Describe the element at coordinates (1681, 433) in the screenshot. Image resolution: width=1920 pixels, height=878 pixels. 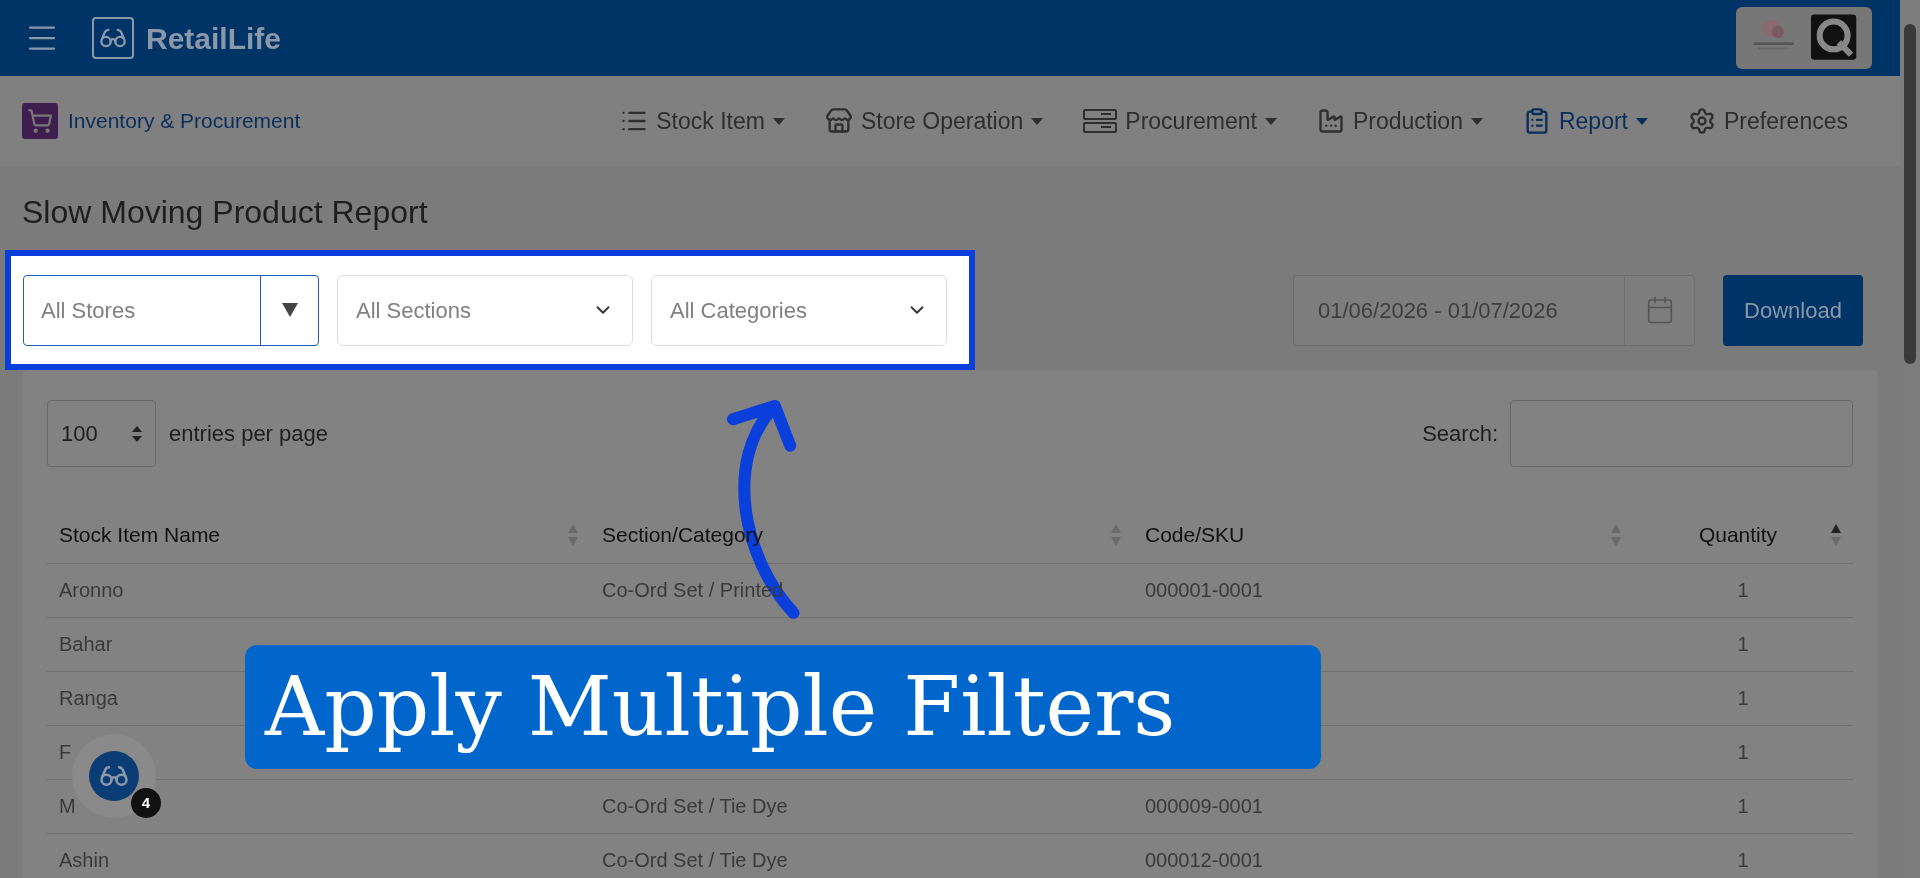
I see `search-field` at that location.